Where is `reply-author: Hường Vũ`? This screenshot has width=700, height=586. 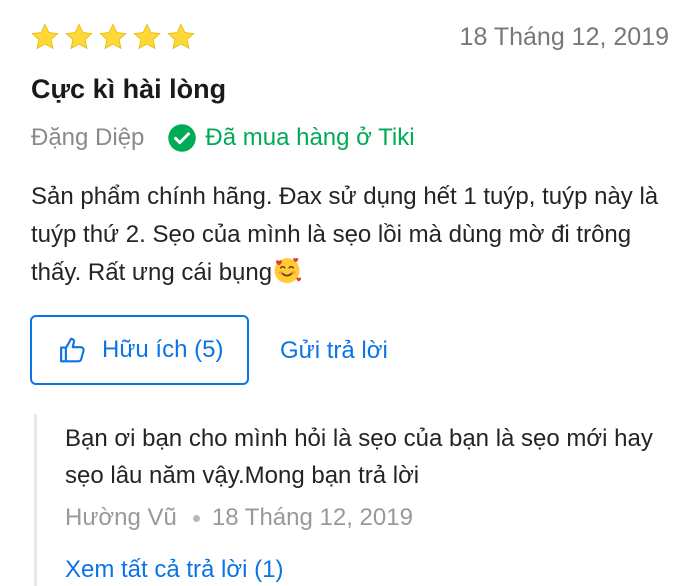 reply-author: Hường Vũ is located at coordinates (121, 517).